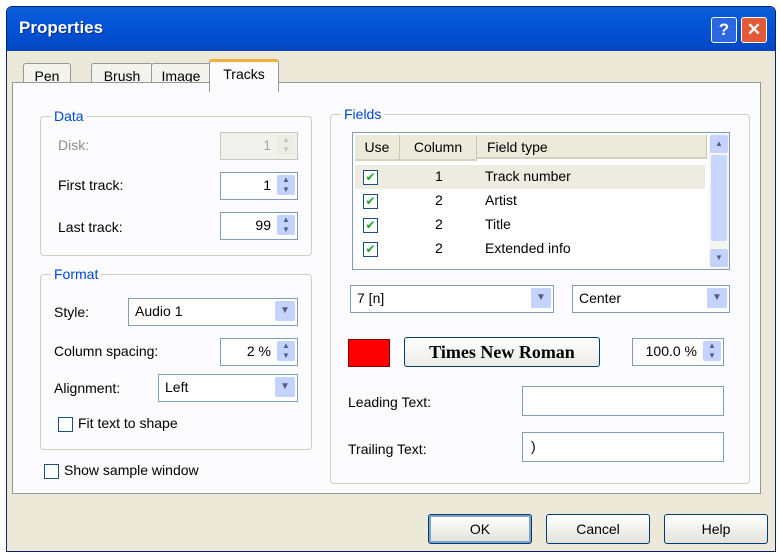  Describe the element at coordinates (159, 311) in the screenshot. I see `style-value: Audio 1` at that location.